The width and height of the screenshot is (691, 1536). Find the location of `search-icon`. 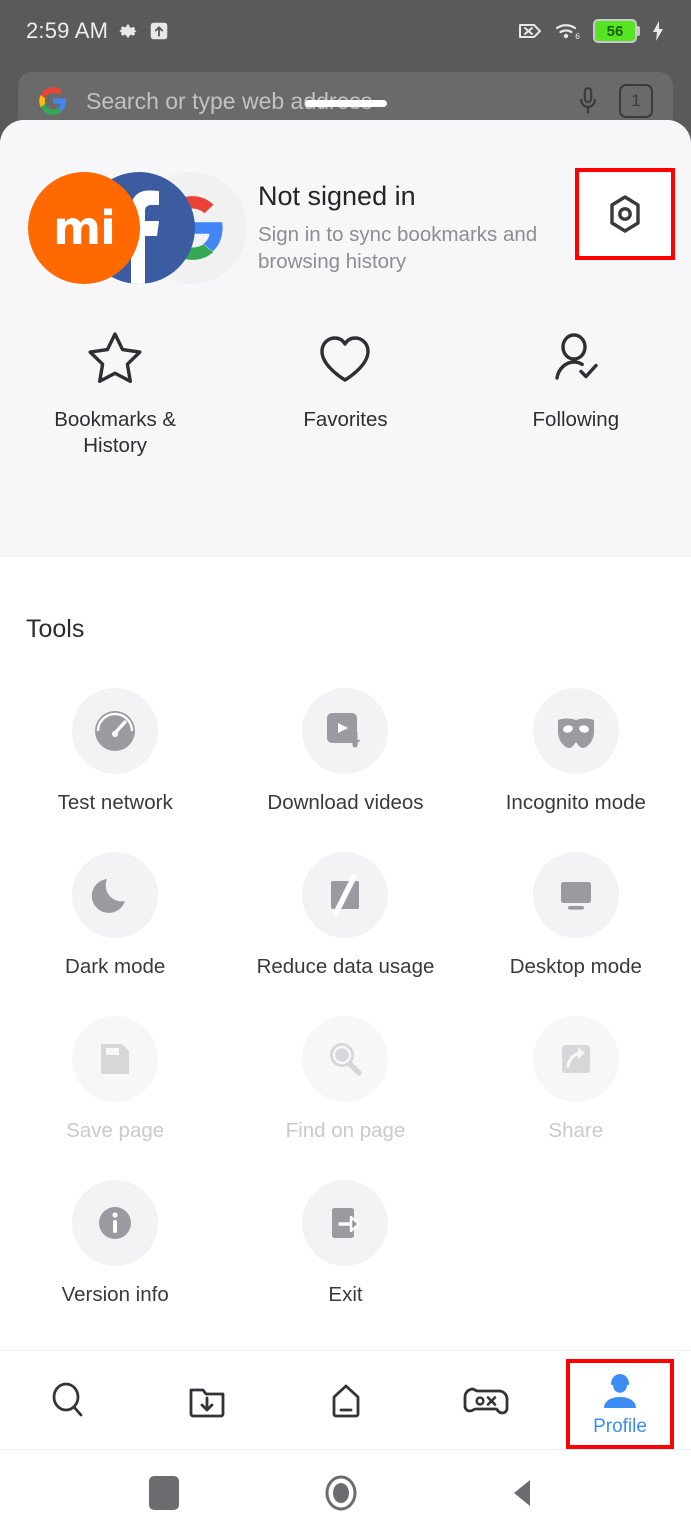

search-icon is located at coordinates (67, 1399).